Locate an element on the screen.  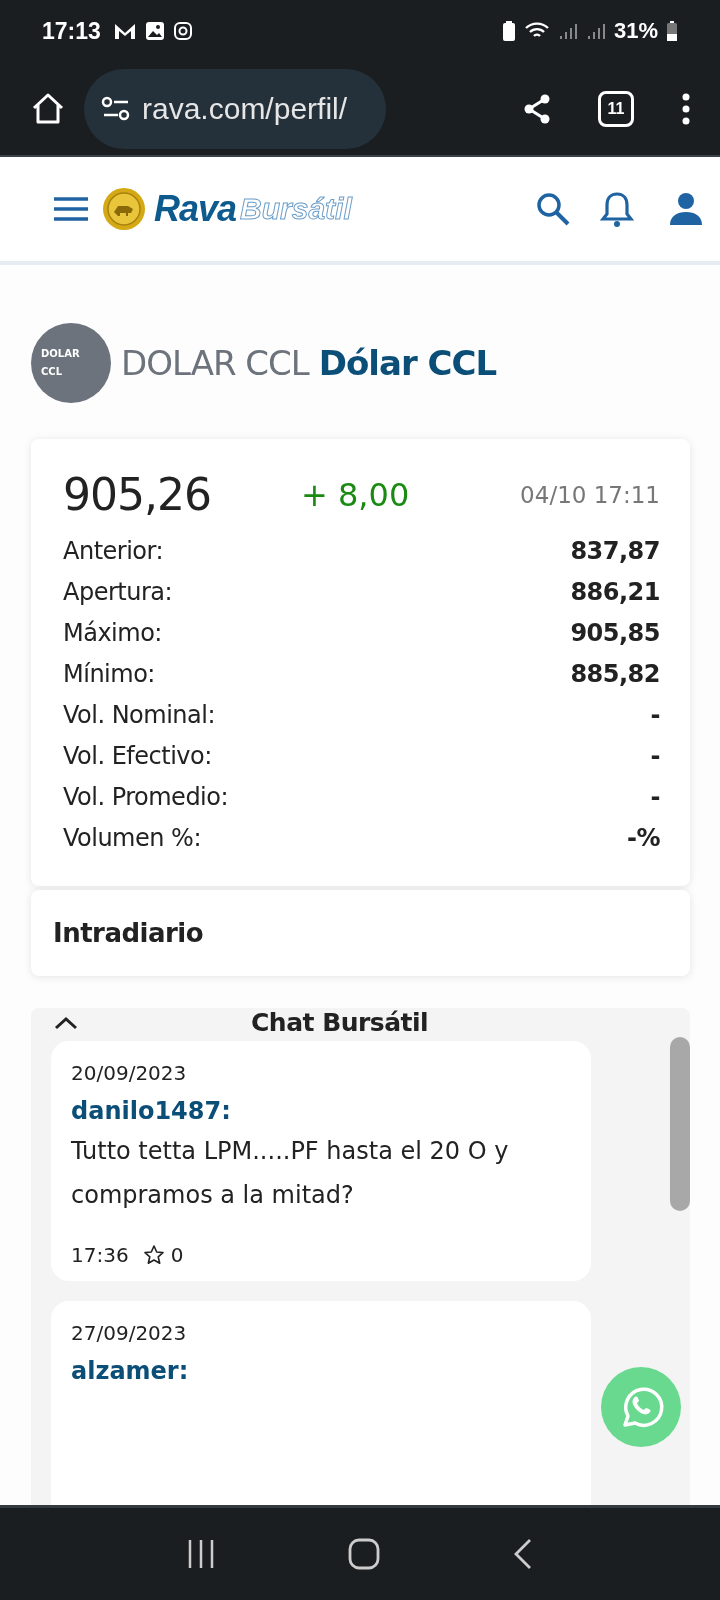
message-username: danilo1487: is located at coordinates (151, 1111).